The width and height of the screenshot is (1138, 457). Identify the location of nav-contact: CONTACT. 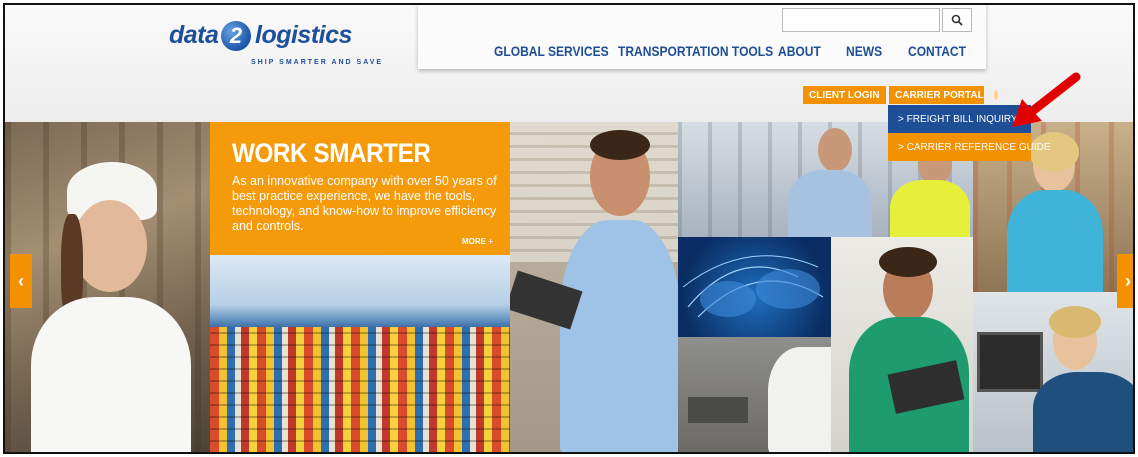
(937, 51).